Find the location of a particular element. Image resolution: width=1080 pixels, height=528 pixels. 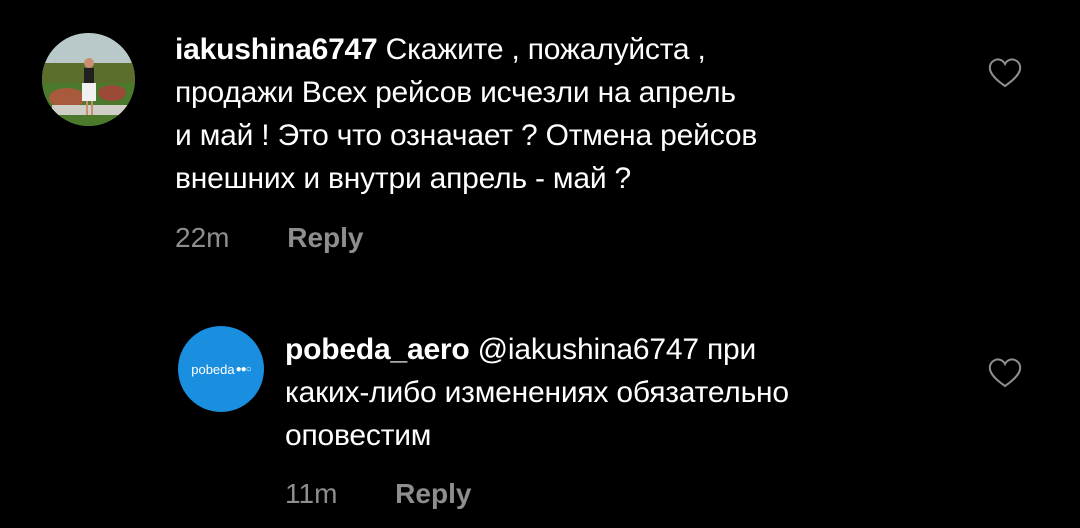

comment-line: внешних и внутри апрель - май ? is located at coordinates (403, 178).